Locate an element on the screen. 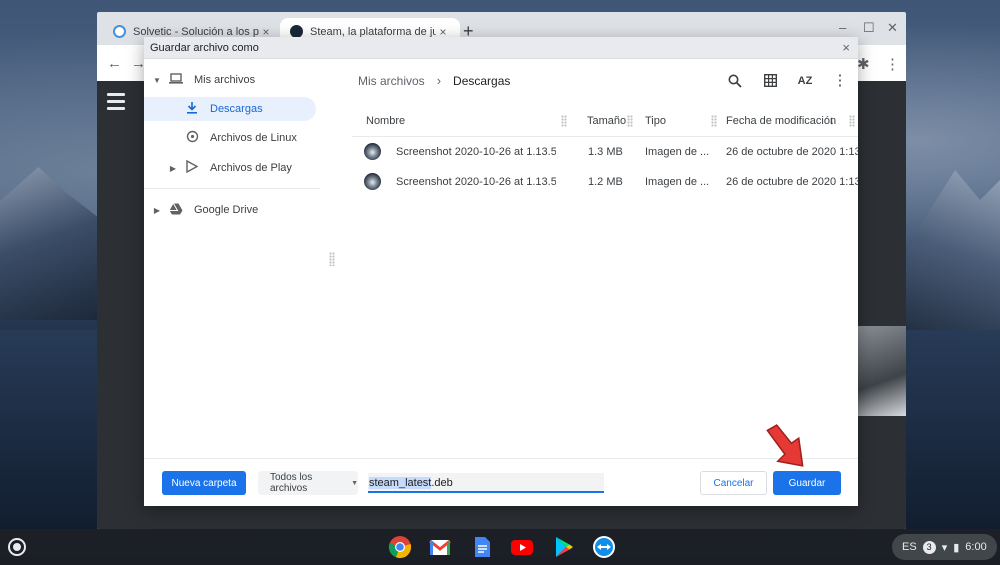  sort-descending-arrow-icon: ↓ is located at coordinates (832, 120).